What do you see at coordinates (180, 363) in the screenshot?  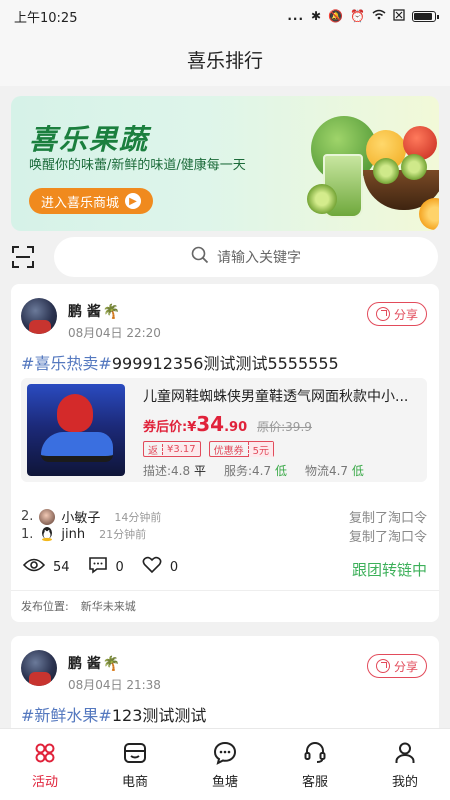 I see `post-text: #喜乐热卖#999912356测试测试5555555` at bounding box center [180, 363].